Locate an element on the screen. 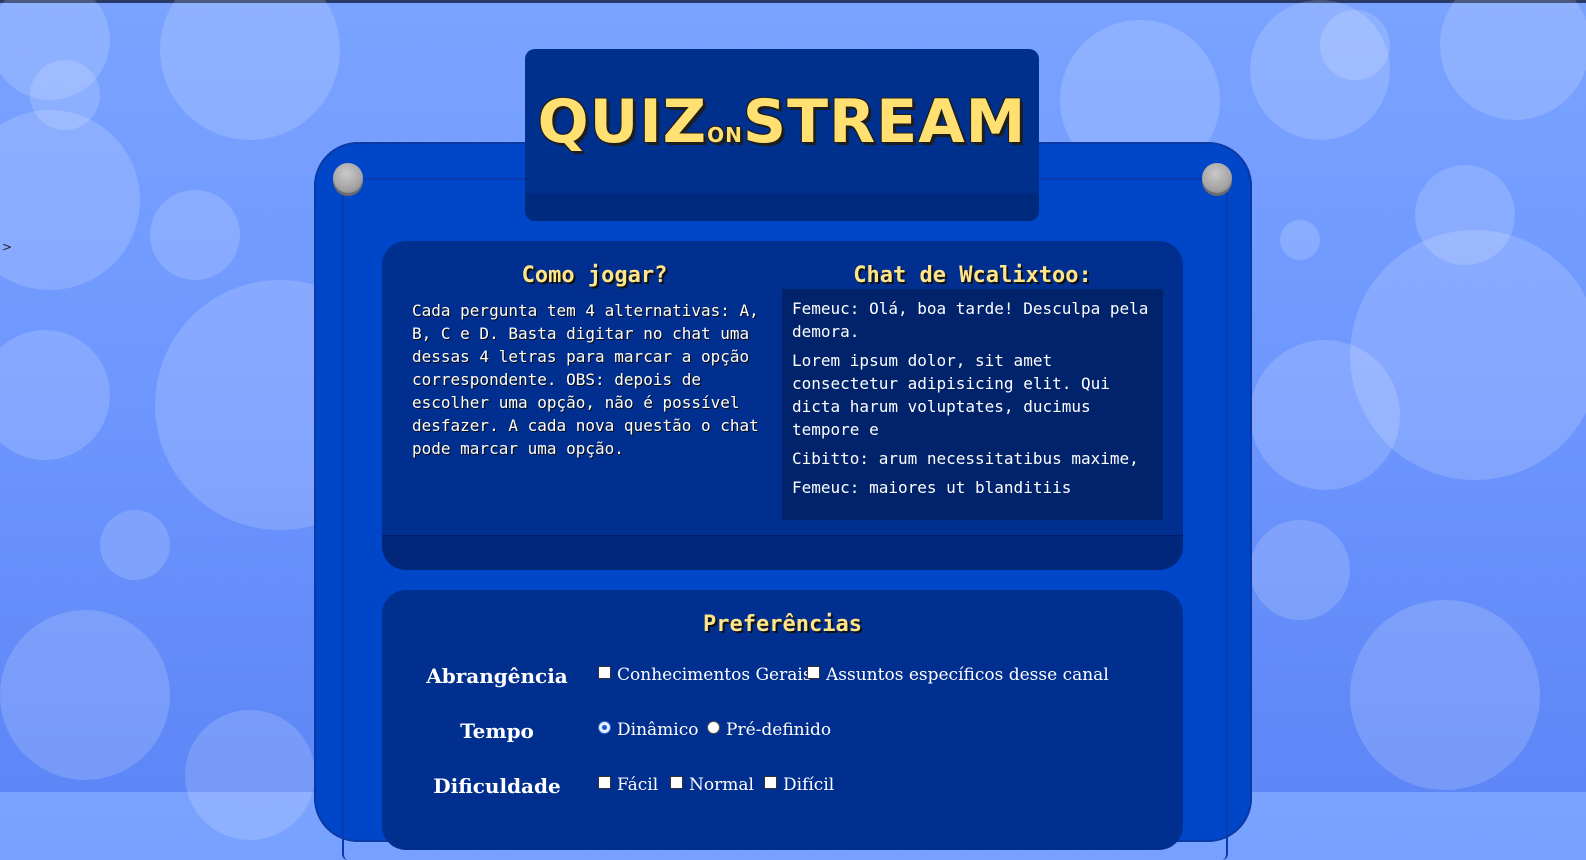  pref-label: Dificuldade is located at coordinates (497, 786).